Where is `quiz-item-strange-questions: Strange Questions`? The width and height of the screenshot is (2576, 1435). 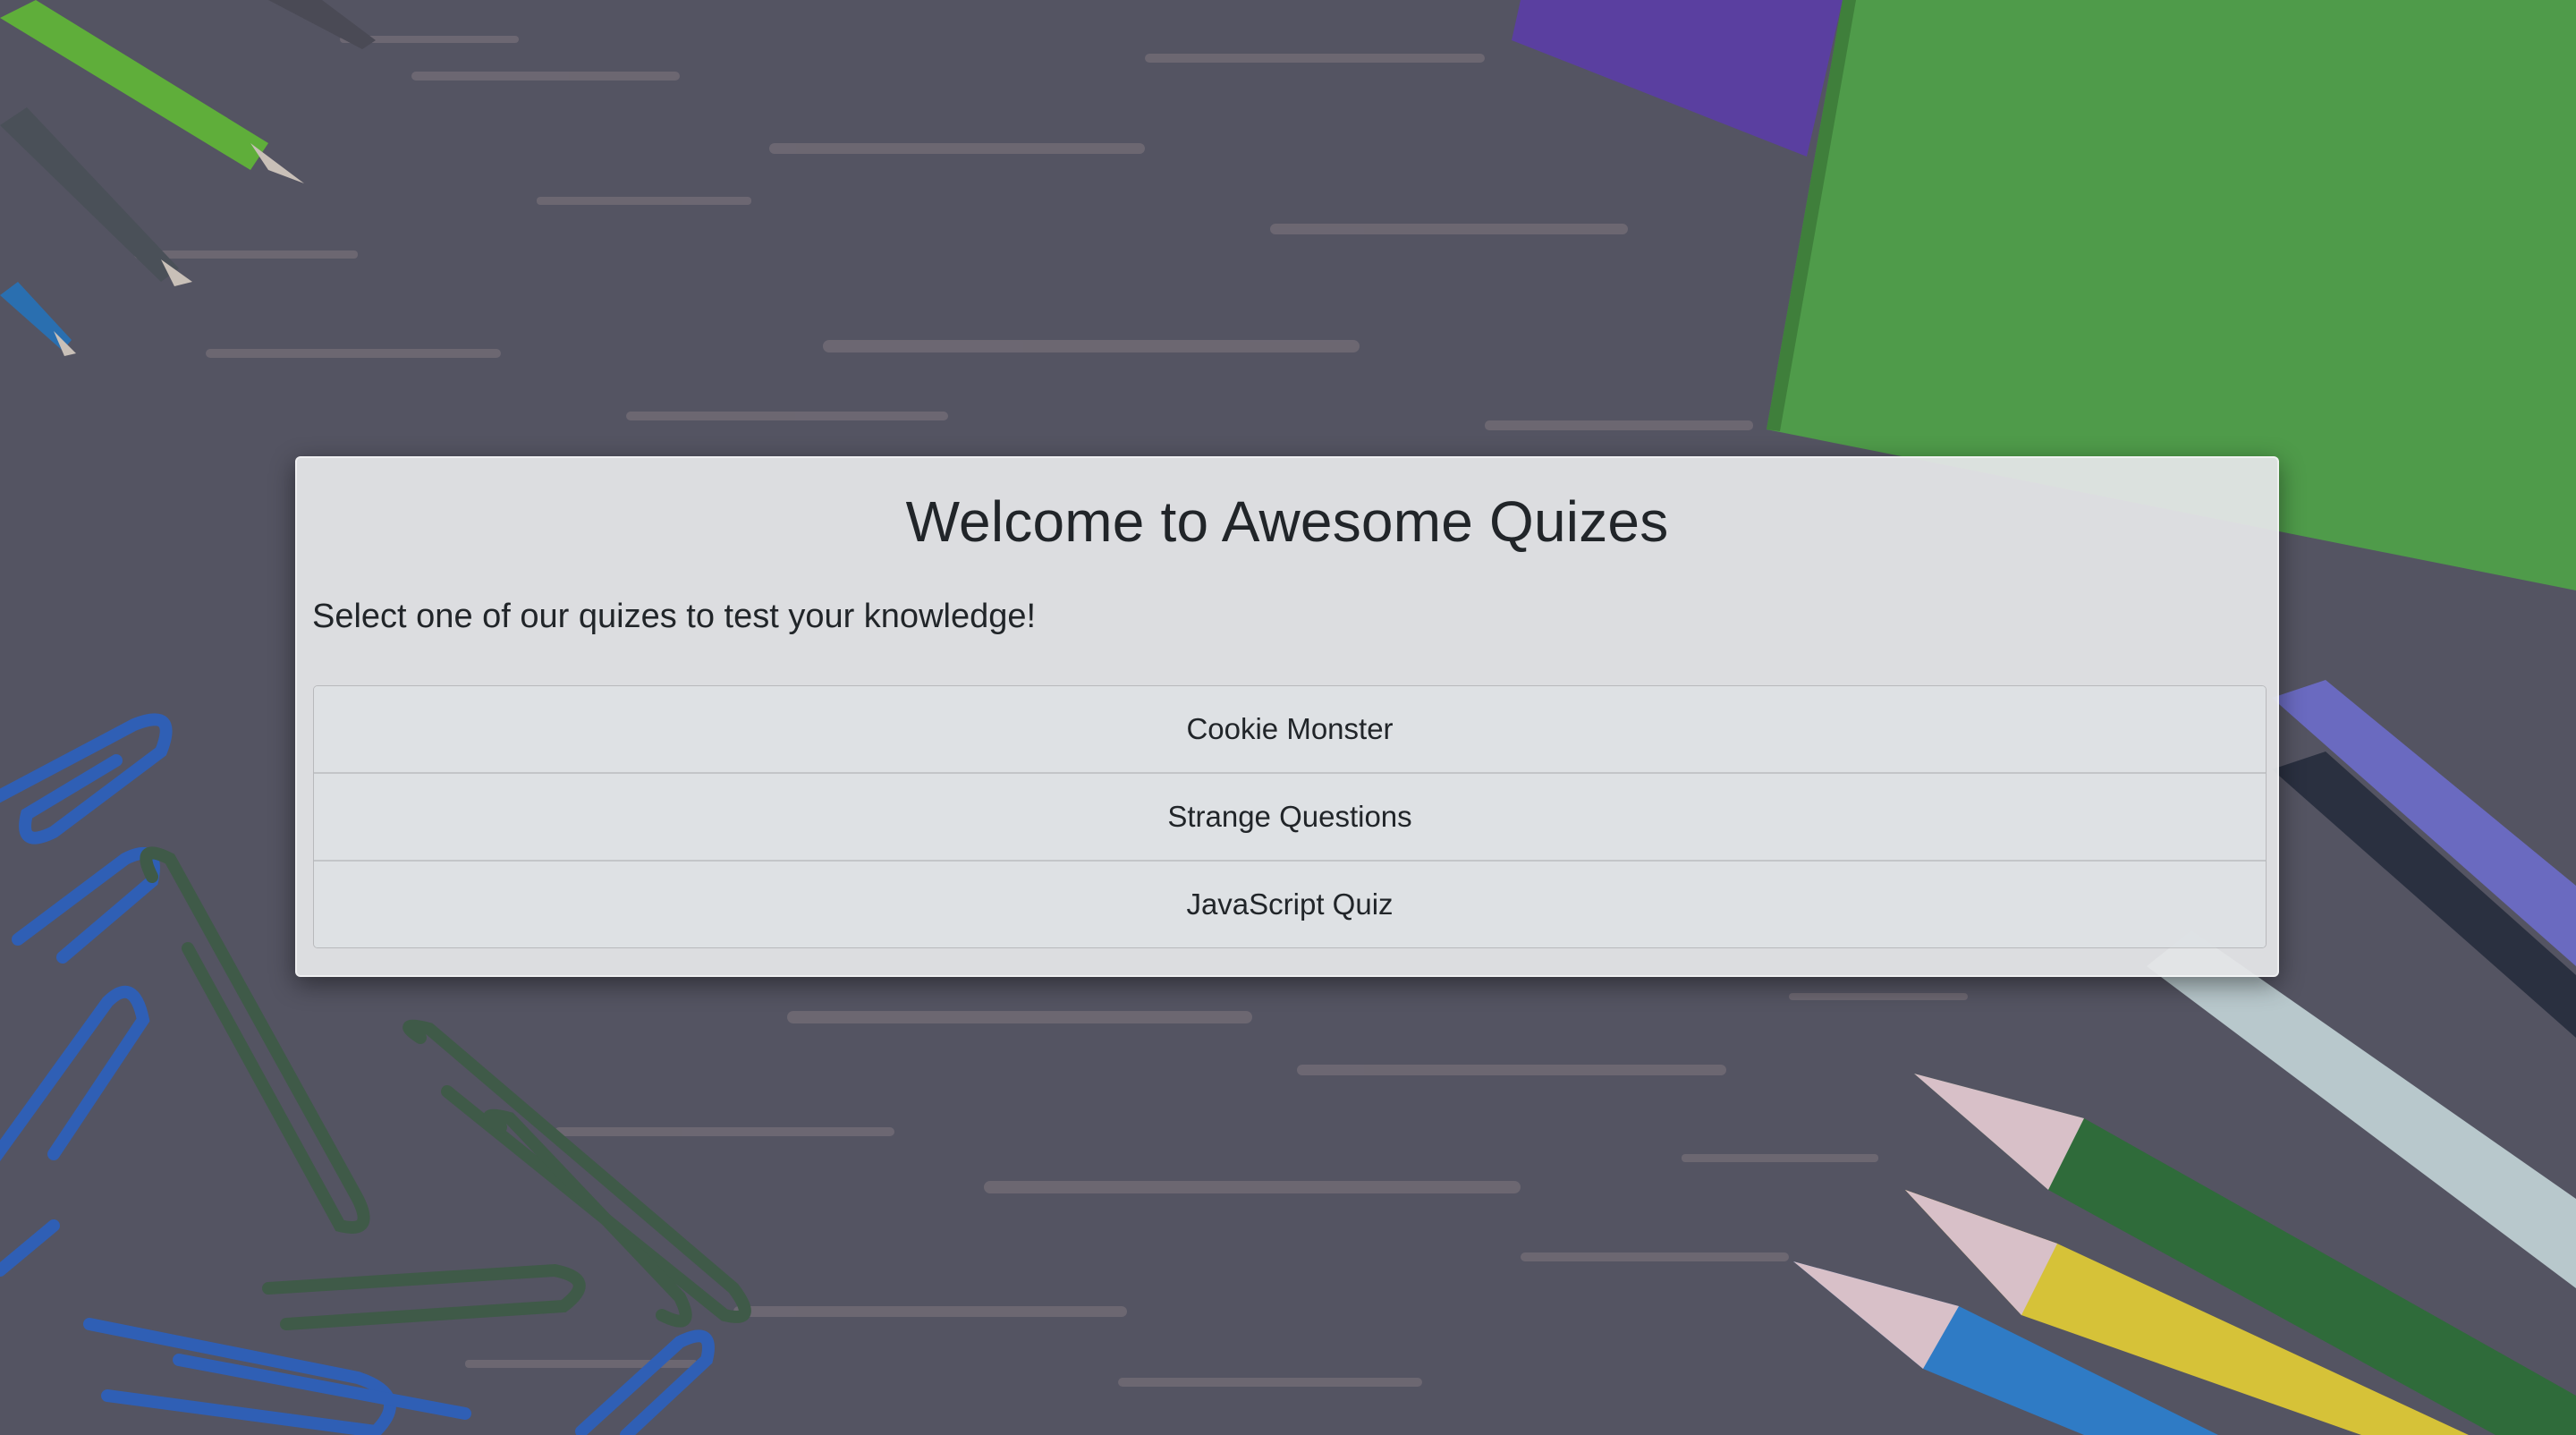
quiz-item-strange-questions: Strange Questions is located at coordinates (1290, 818).